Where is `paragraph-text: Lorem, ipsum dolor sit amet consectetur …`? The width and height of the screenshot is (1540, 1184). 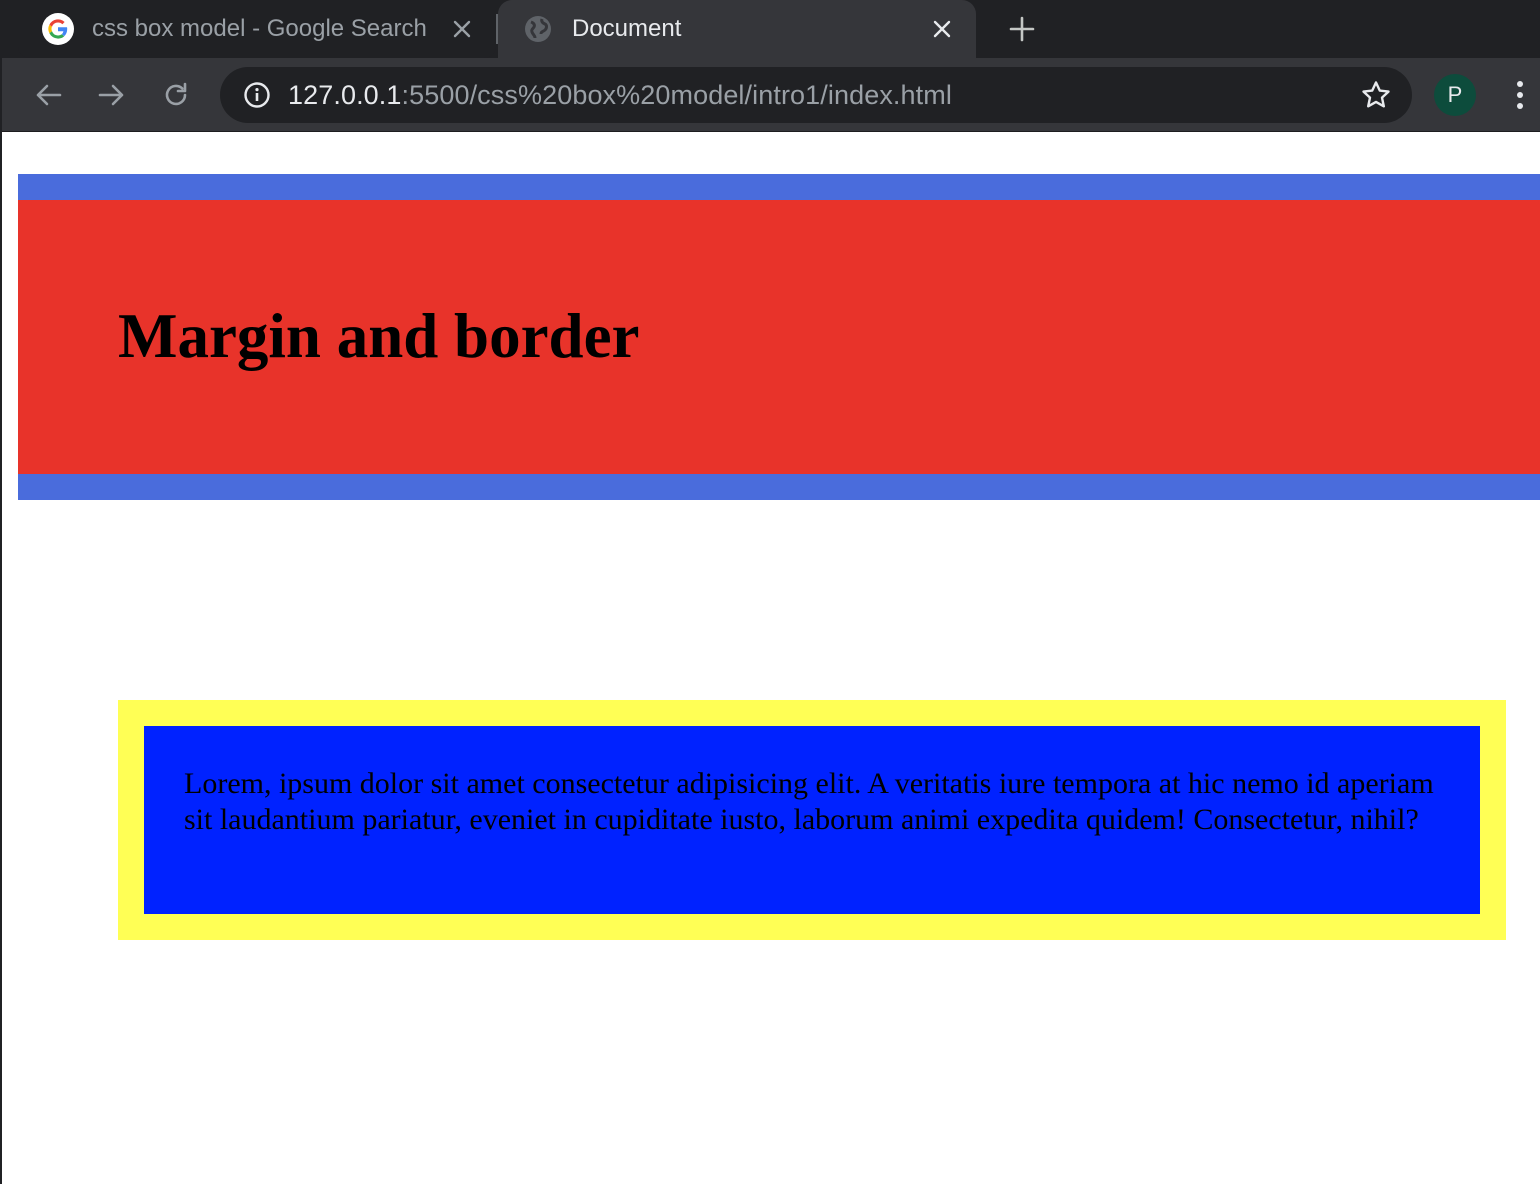 paragraph-text: Lorem, ipsum dolor sit amet consectetur … is located at coordinates (809, 801).